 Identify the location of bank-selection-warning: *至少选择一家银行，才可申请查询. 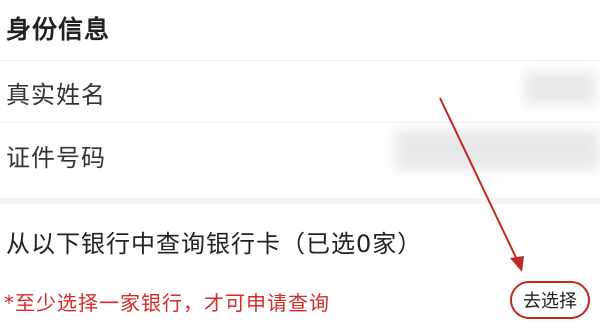
(167, 303).